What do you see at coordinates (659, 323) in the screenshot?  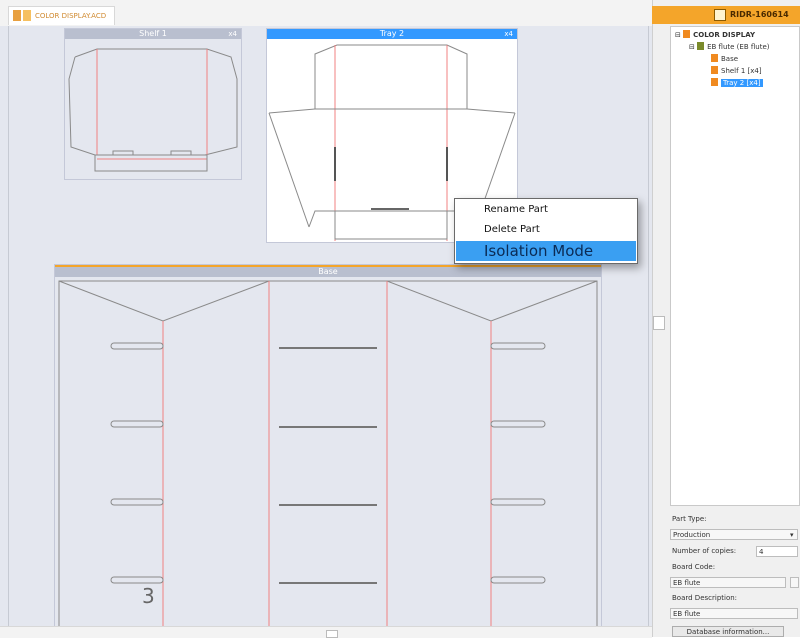 I see `panel-splitter-handle` at bounding box center [659, 323].